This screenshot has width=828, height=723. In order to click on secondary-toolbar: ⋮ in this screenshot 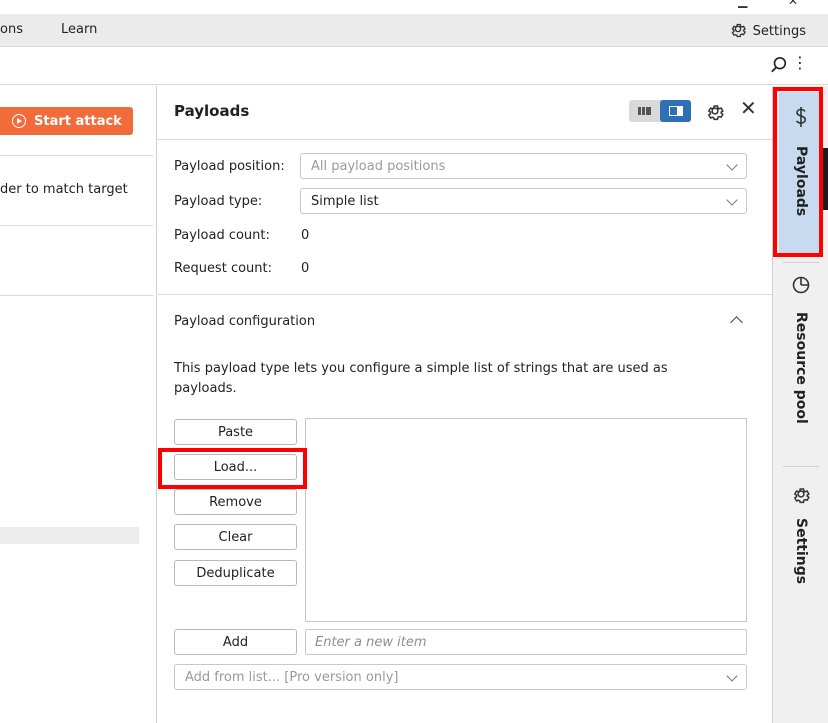, I will do `click(414, 66)`.